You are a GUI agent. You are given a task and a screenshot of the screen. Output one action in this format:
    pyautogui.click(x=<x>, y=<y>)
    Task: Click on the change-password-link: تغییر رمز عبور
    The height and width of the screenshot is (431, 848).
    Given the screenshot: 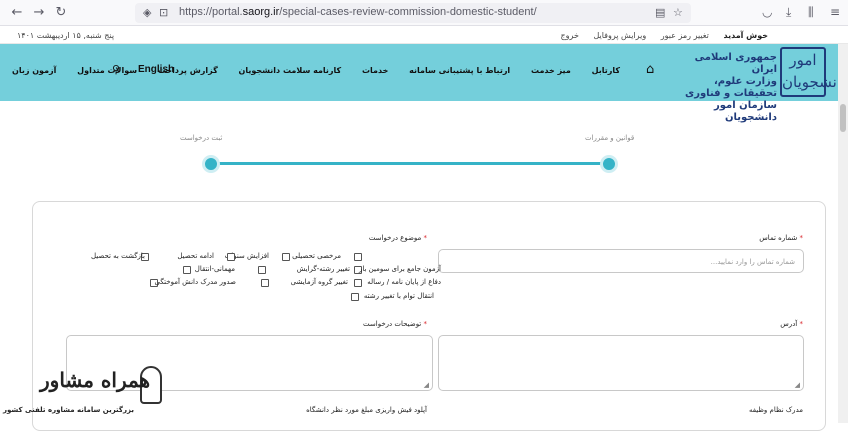 What is the action you would take?
    pyautogui.click(x=685, y=35)
    